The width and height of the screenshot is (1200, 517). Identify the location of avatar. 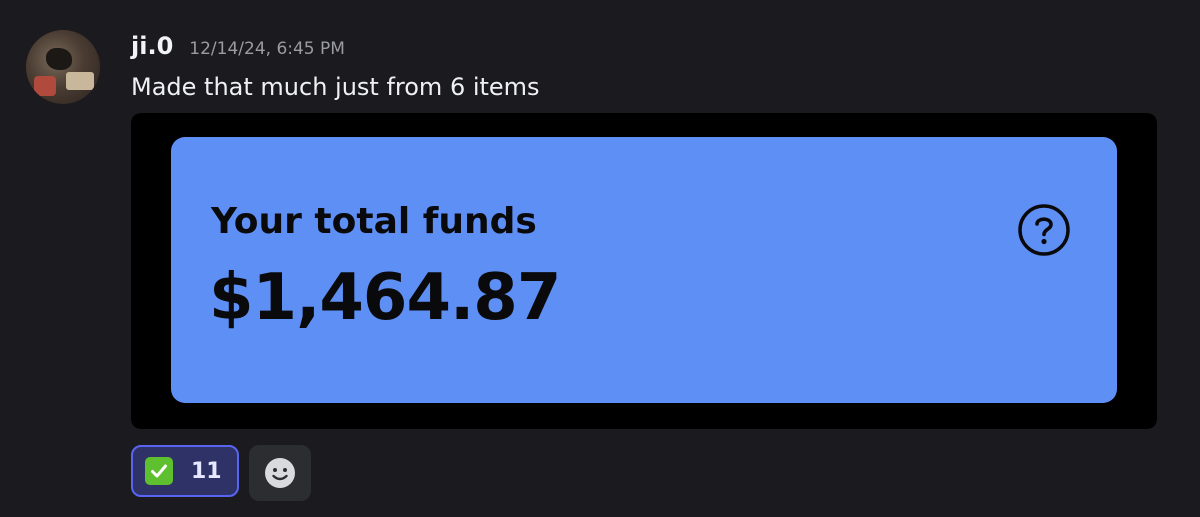
(63, 67).